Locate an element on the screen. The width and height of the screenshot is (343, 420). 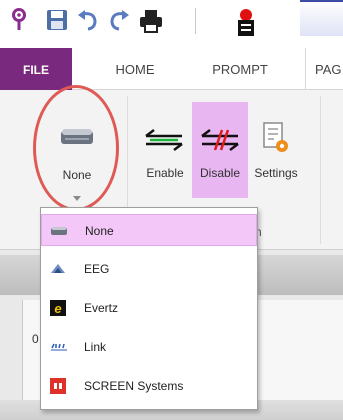
eeg-icon is located at coordinates (58, 269).